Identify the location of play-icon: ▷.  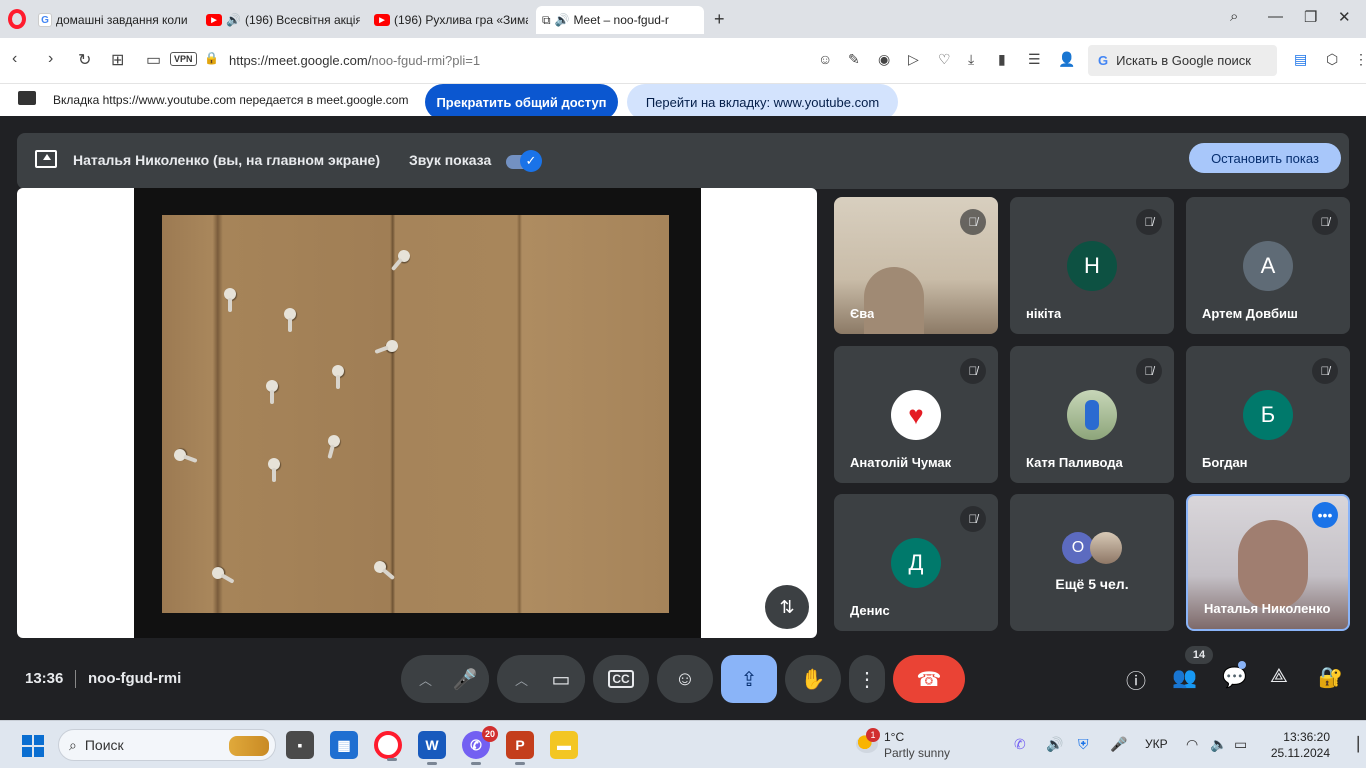
(913, 59).